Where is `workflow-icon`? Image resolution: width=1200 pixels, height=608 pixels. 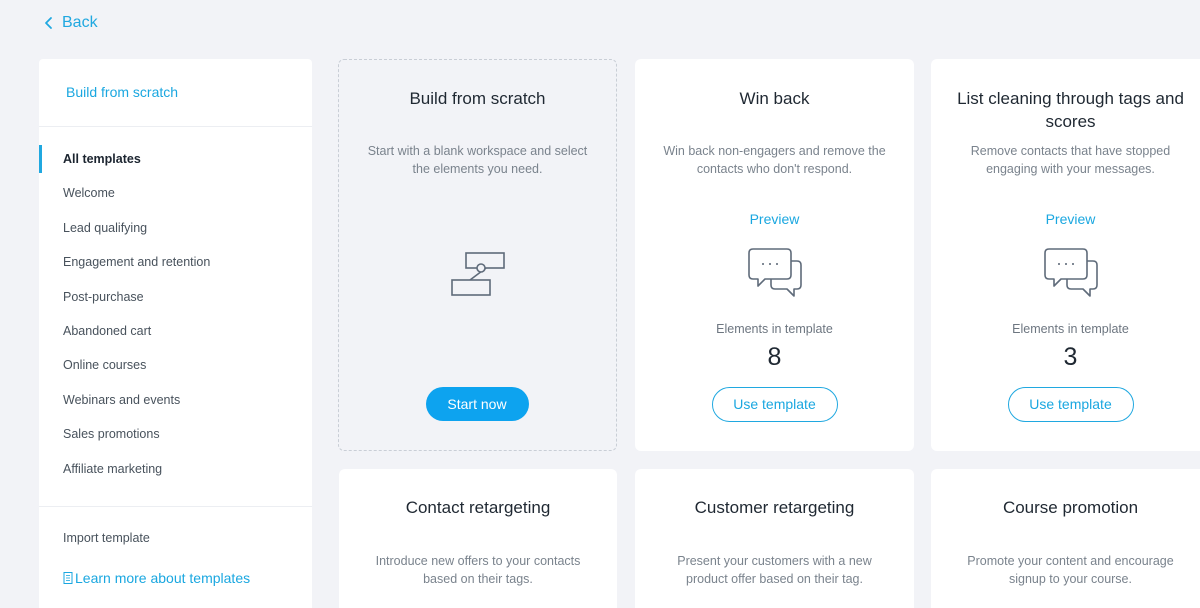 workflow-icon is located at coordinates (477, 274).